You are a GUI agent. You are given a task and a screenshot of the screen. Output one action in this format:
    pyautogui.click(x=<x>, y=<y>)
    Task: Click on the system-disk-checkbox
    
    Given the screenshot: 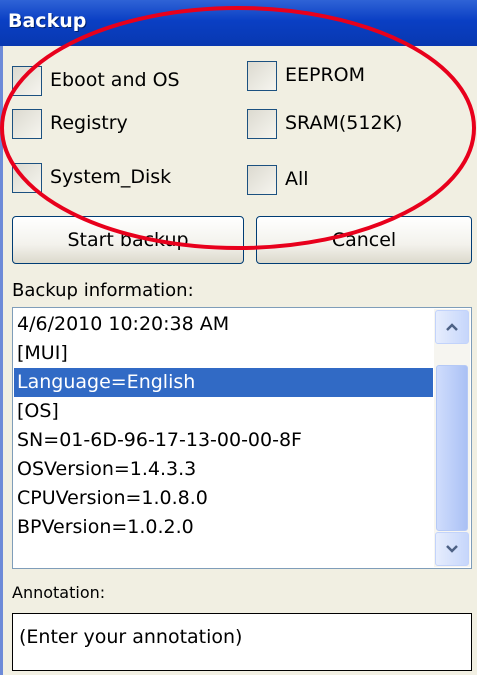 What is the action you would take?
    pyautogui.click(x=27, y=178)
    